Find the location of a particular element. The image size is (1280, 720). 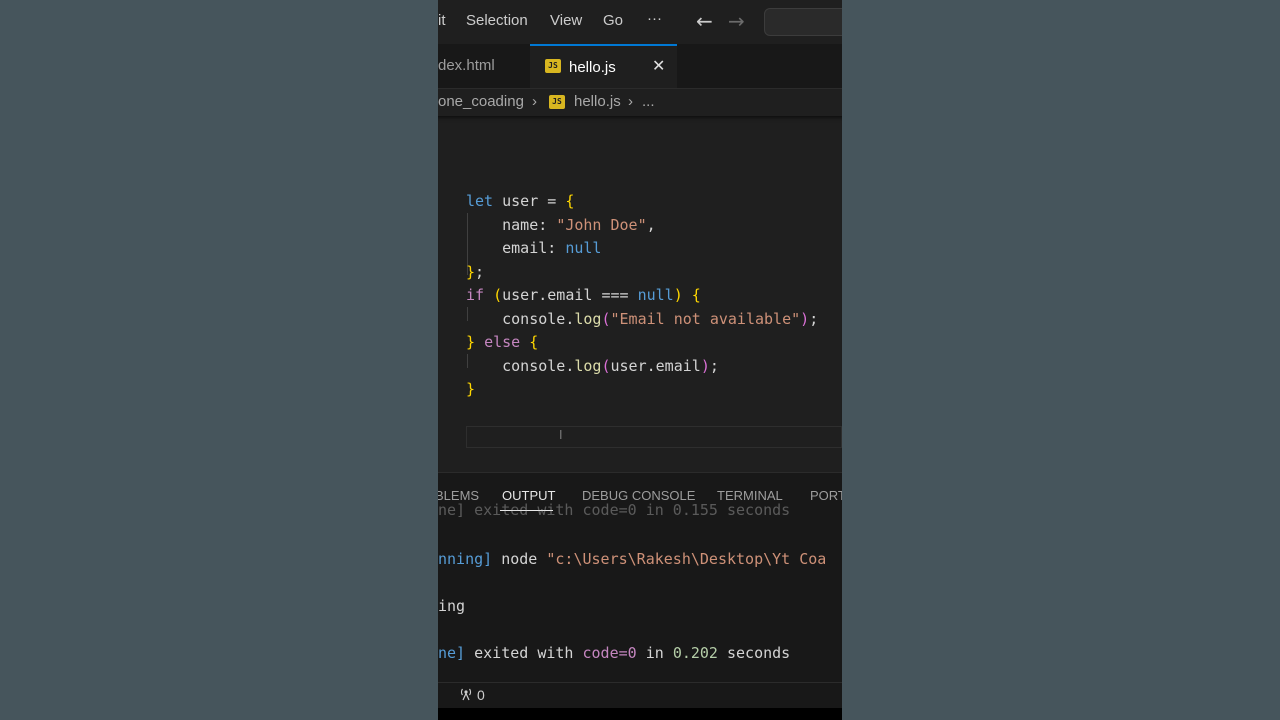

code-token: user.email === is located at coordinates (570, 295).